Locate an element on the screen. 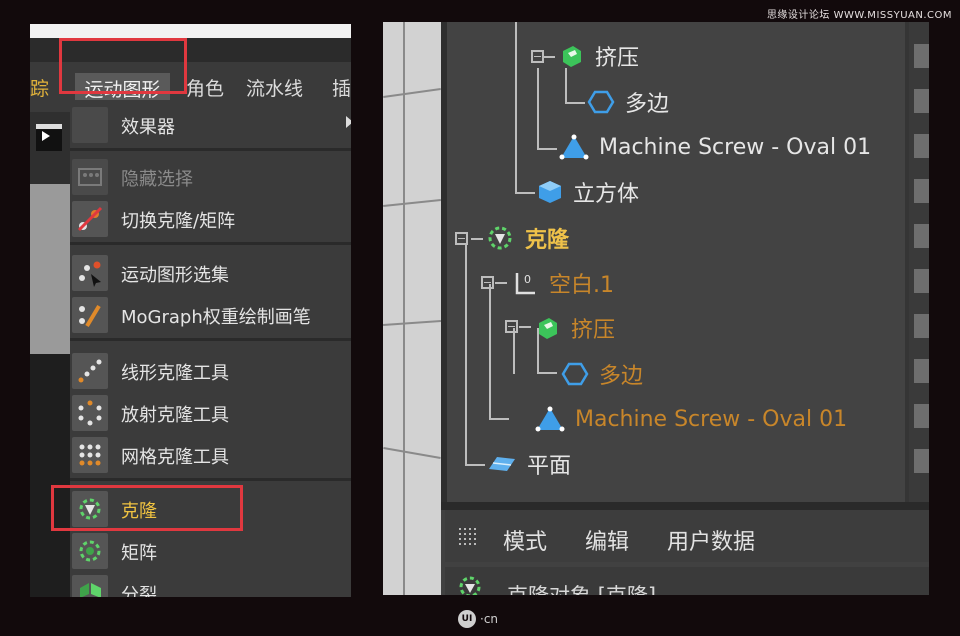 The height and width of the screenshot is (636, 960). viewport-edge is located at coordinates (412, 308).